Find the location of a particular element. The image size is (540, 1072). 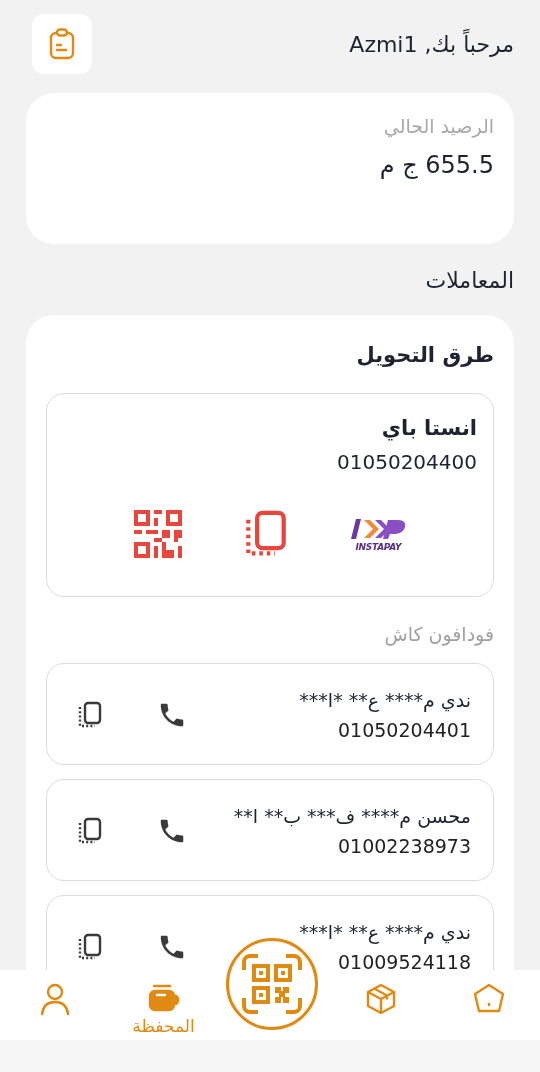

qr-scan-icon is located at coordinates (272, 984).